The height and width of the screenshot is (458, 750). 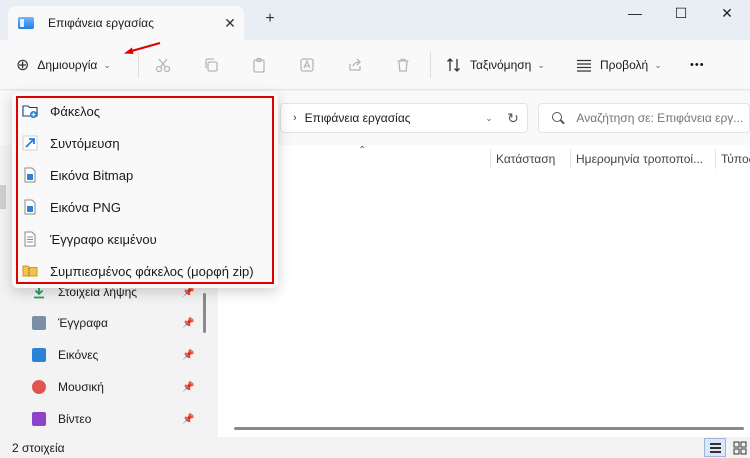 I want to click on column-header-type: Τύπος, so click(x=732, y=159).